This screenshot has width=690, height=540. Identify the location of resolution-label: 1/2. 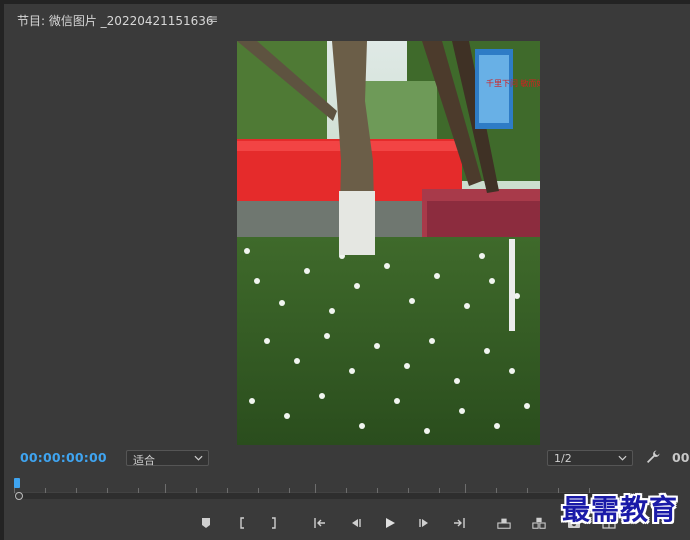
(563, 458).